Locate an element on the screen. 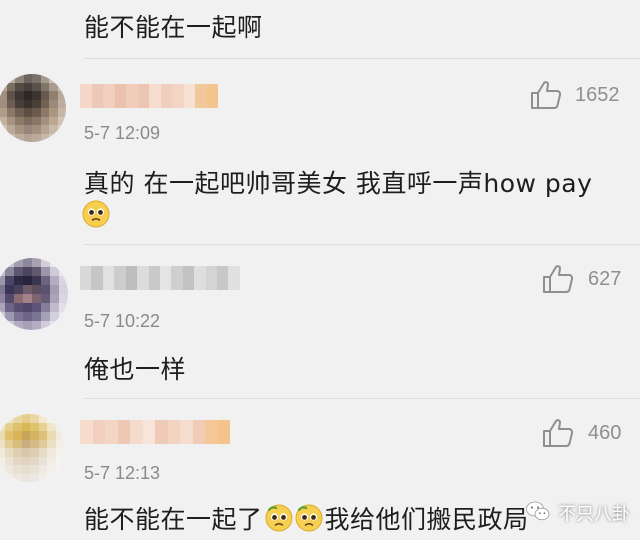 The width and height of the screenshot is (640, 540). comment-text: 真的 在一起吧帅哥美女 我直呼一声how pay is located at coordinates (338, 183).